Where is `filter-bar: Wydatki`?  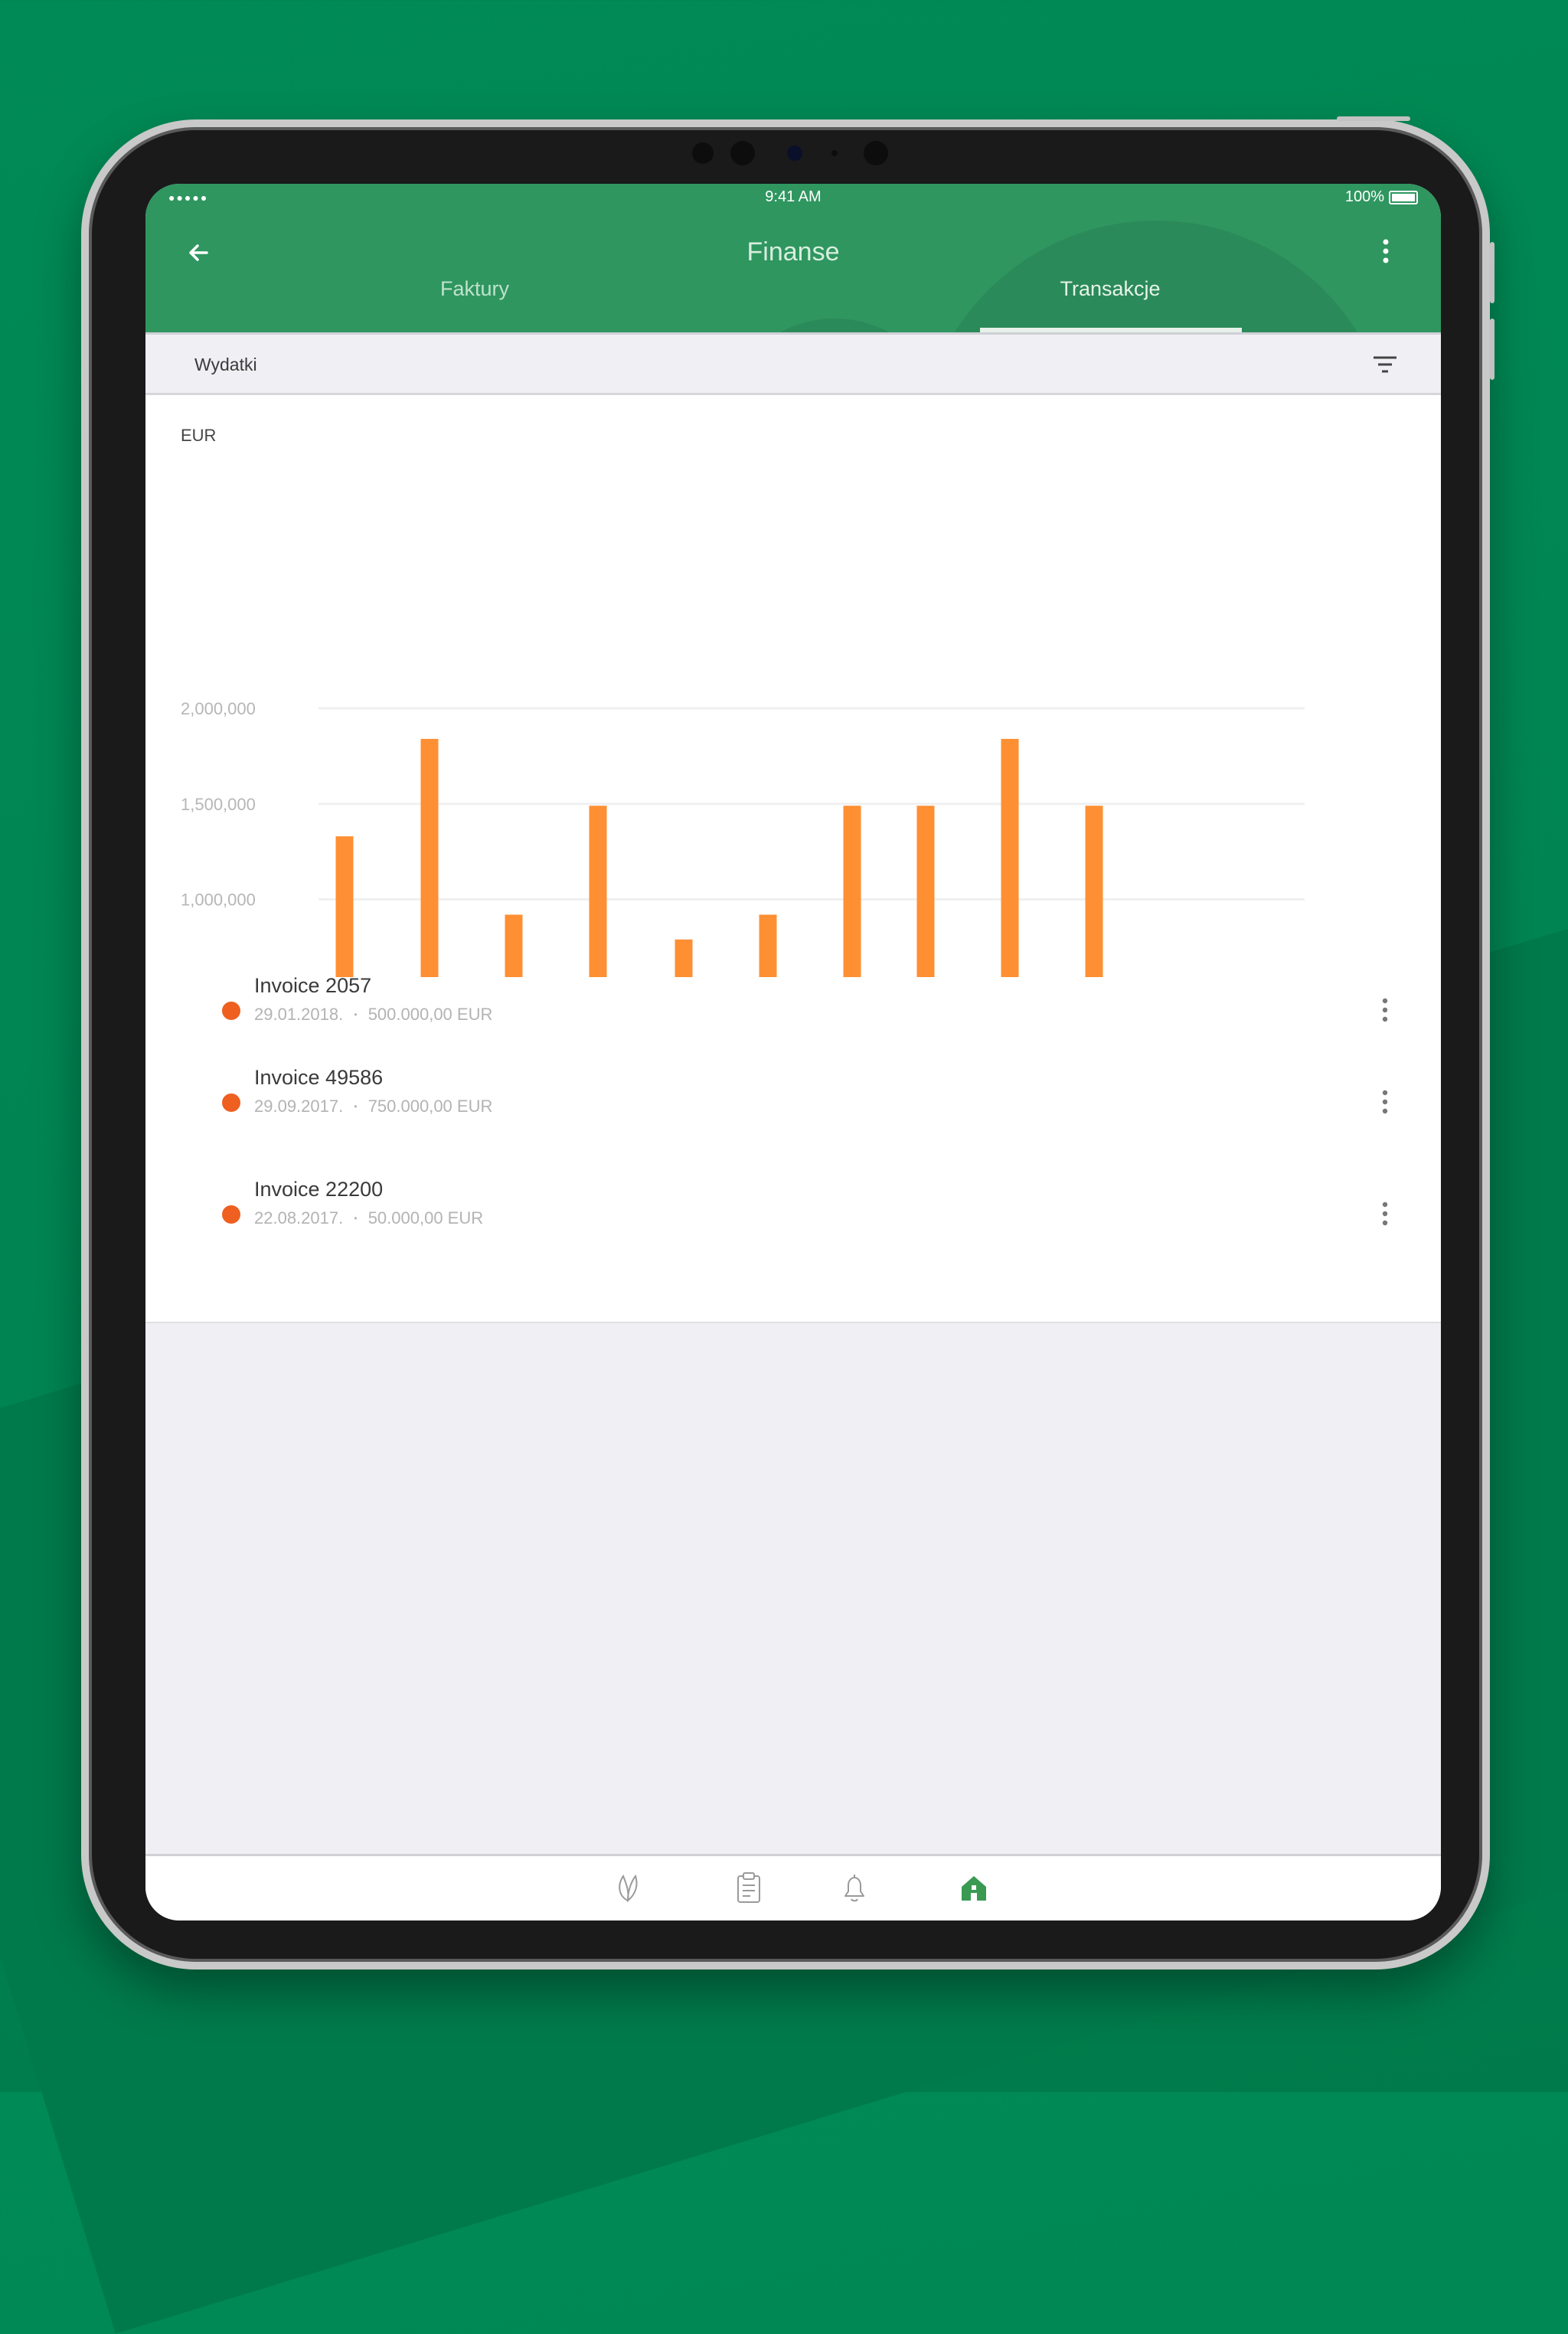
filter-bar: Wydatki is located at coordinates (793, 363).